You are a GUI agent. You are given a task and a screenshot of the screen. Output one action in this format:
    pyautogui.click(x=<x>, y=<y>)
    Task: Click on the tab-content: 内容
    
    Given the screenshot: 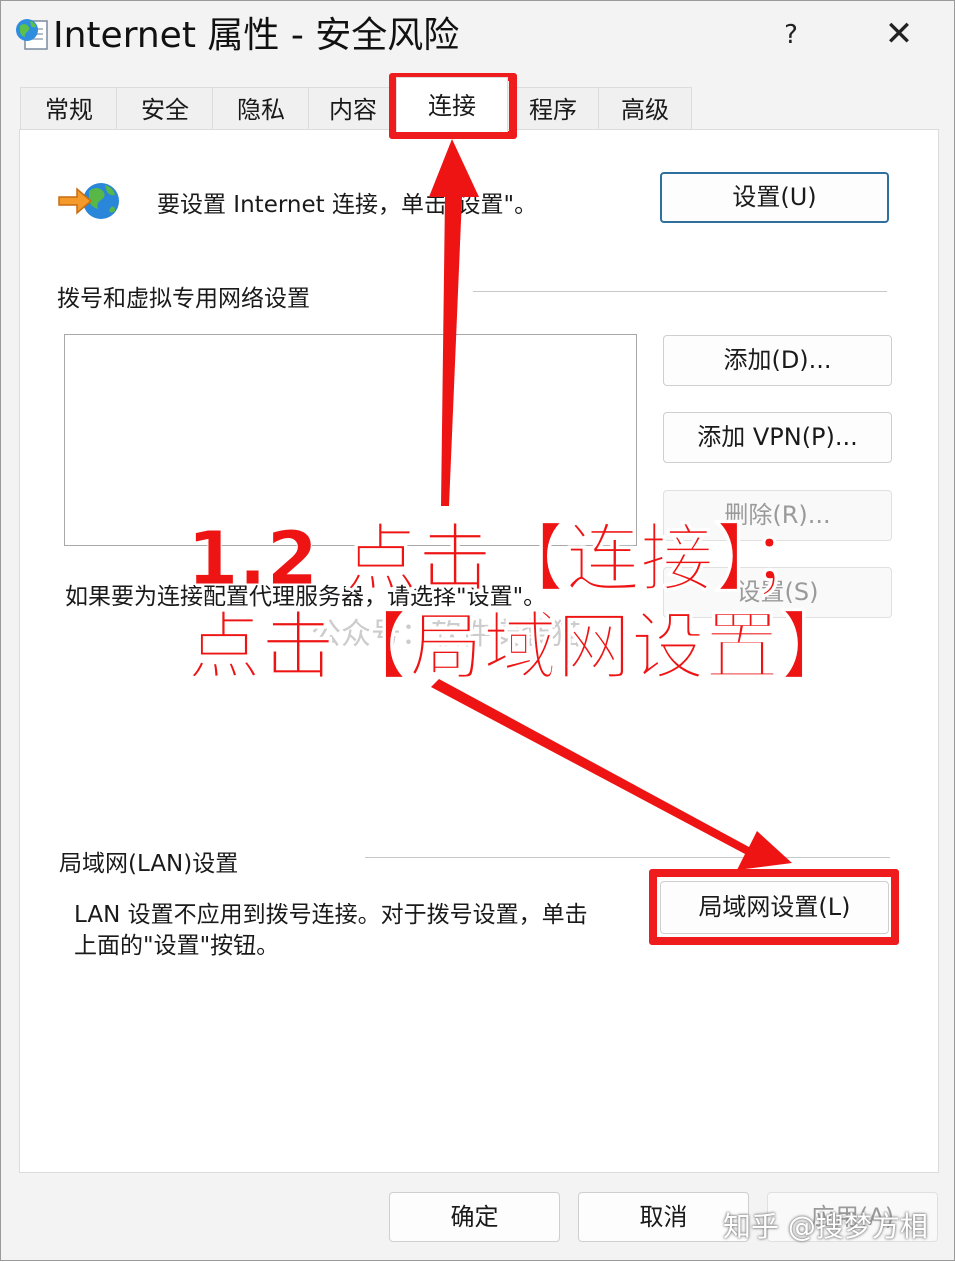 What is the action you would take?
    pyautogui.click(x=353, y=108)
    